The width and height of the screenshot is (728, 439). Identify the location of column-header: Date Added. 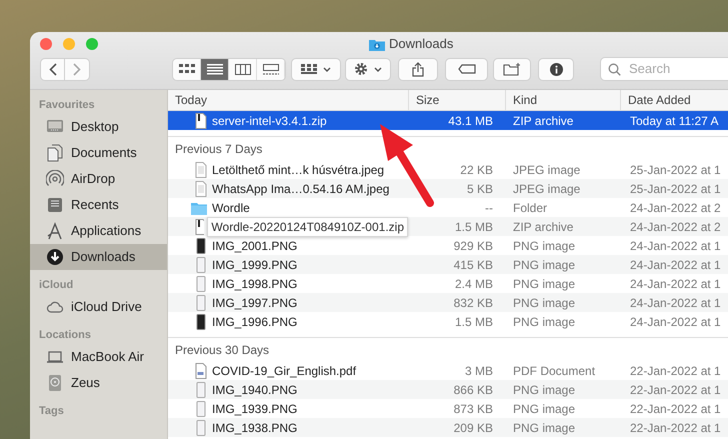
(674, 100).